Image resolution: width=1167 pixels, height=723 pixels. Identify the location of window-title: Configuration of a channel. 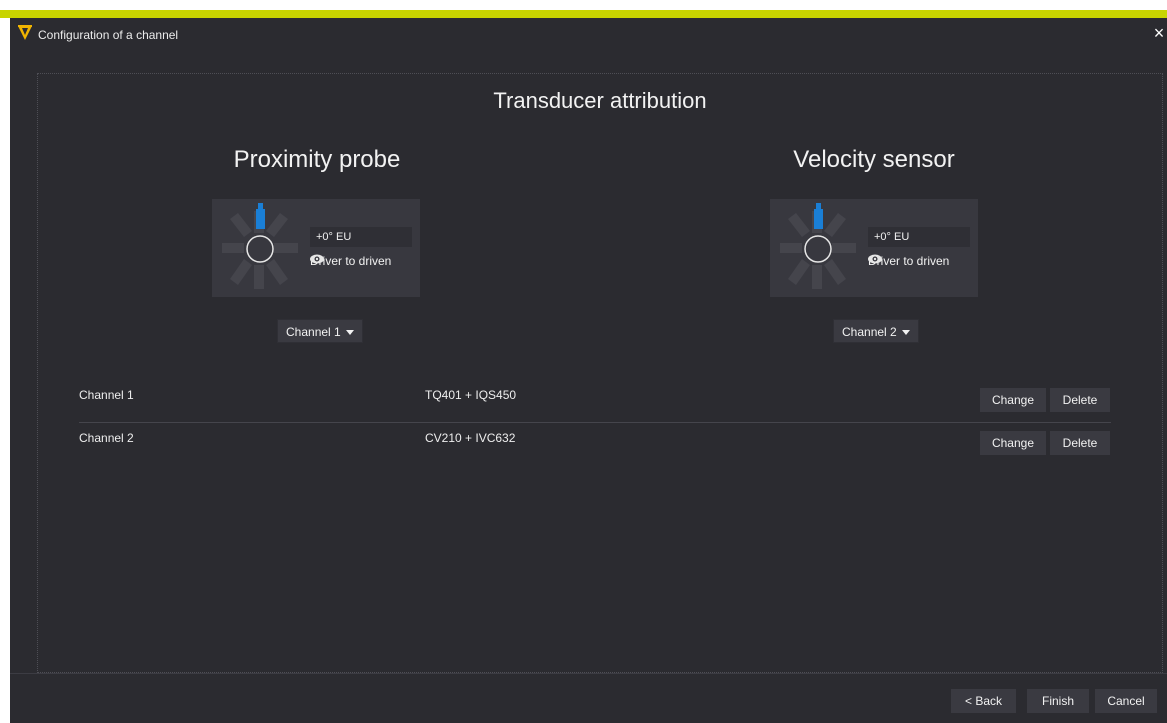
(108, 35).